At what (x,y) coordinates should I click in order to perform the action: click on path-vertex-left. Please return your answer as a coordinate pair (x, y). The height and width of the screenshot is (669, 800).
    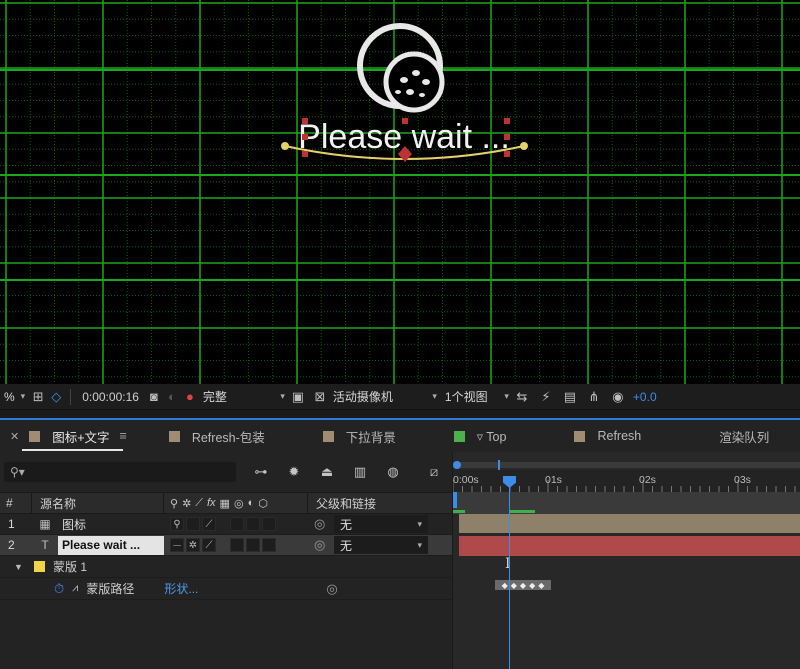
    Looking at the image, I should click on (285, 146).